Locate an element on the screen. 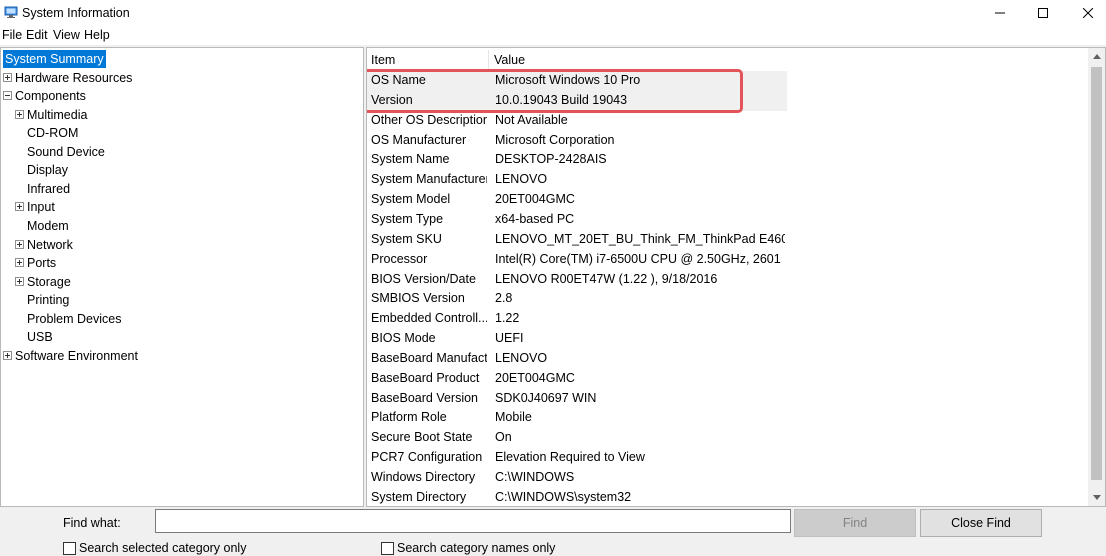  close-icon is located at coordinates (1088, 13).